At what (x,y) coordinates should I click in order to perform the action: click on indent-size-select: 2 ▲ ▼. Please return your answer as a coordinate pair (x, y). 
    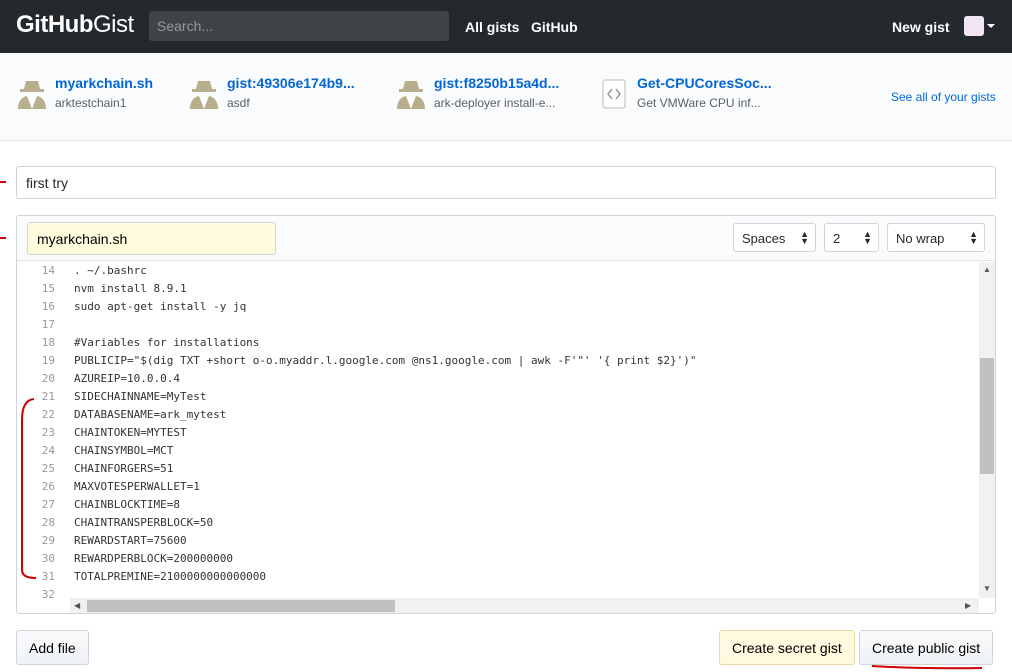
    Looking at the image, I should click on (851, 237).